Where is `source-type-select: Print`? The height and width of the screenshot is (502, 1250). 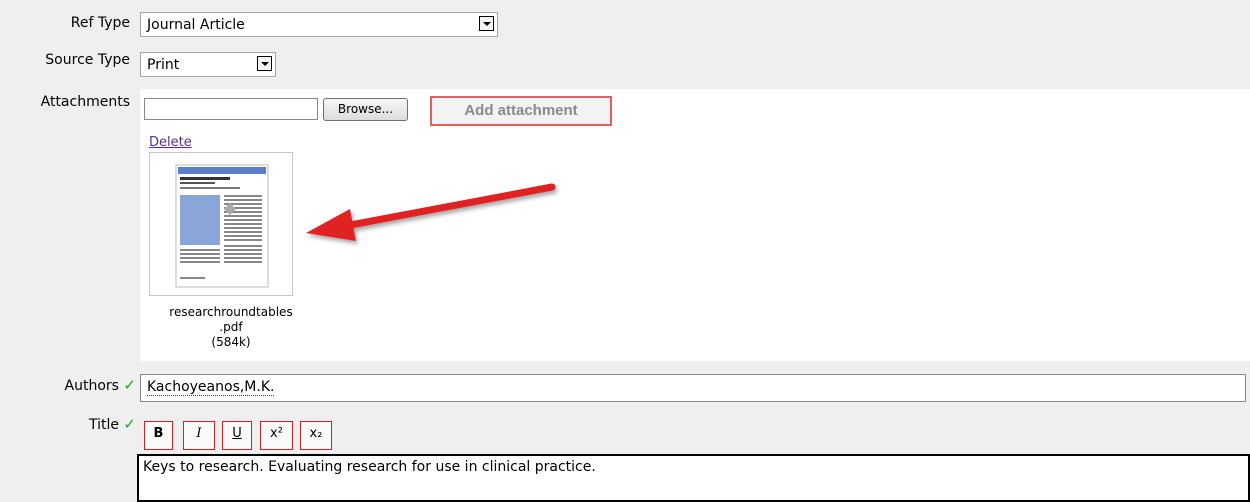 source-type-select: Print is located at coordinates (208, 64).